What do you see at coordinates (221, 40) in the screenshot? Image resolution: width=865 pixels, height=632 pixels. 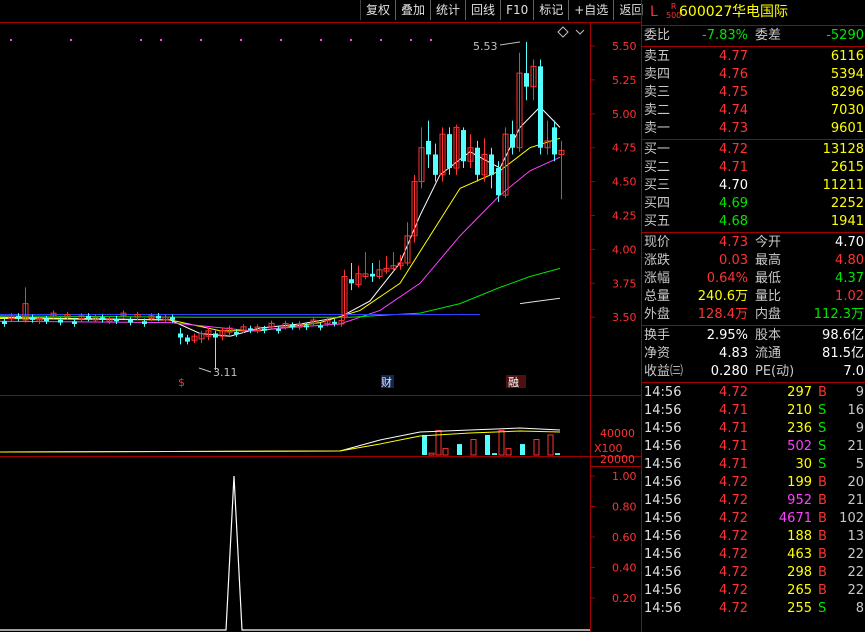 I see `top-markers` at bounding box center [221, 40].